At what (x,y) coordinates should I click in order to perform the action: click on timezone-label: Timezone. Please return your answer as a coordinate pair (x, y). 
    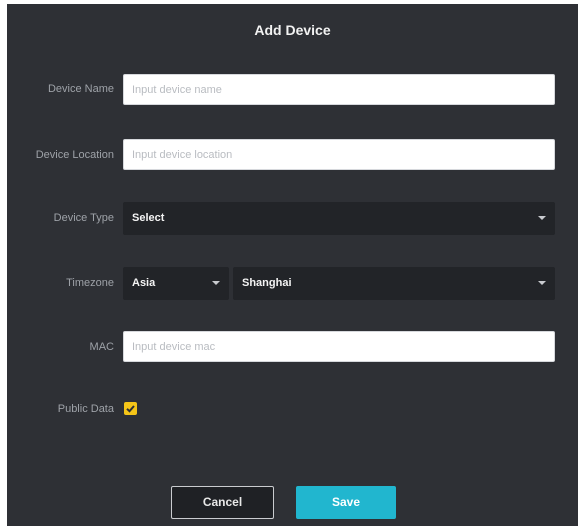
    Looking at the image, I should click on (90, 283).